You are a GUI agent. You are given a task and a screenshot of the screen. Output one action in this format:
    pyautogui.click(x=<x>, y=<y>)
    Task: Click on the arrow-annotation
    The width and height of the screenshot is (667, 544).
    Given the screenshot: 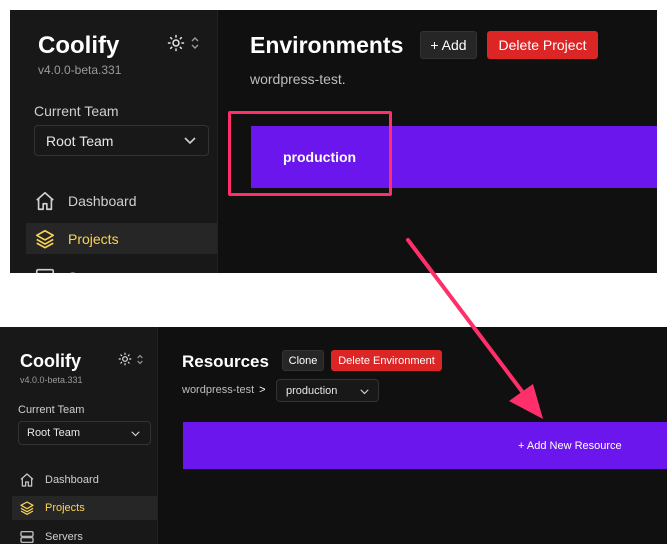 What is the action you would take?
    pyautogui.click(x=474, y=328)
    